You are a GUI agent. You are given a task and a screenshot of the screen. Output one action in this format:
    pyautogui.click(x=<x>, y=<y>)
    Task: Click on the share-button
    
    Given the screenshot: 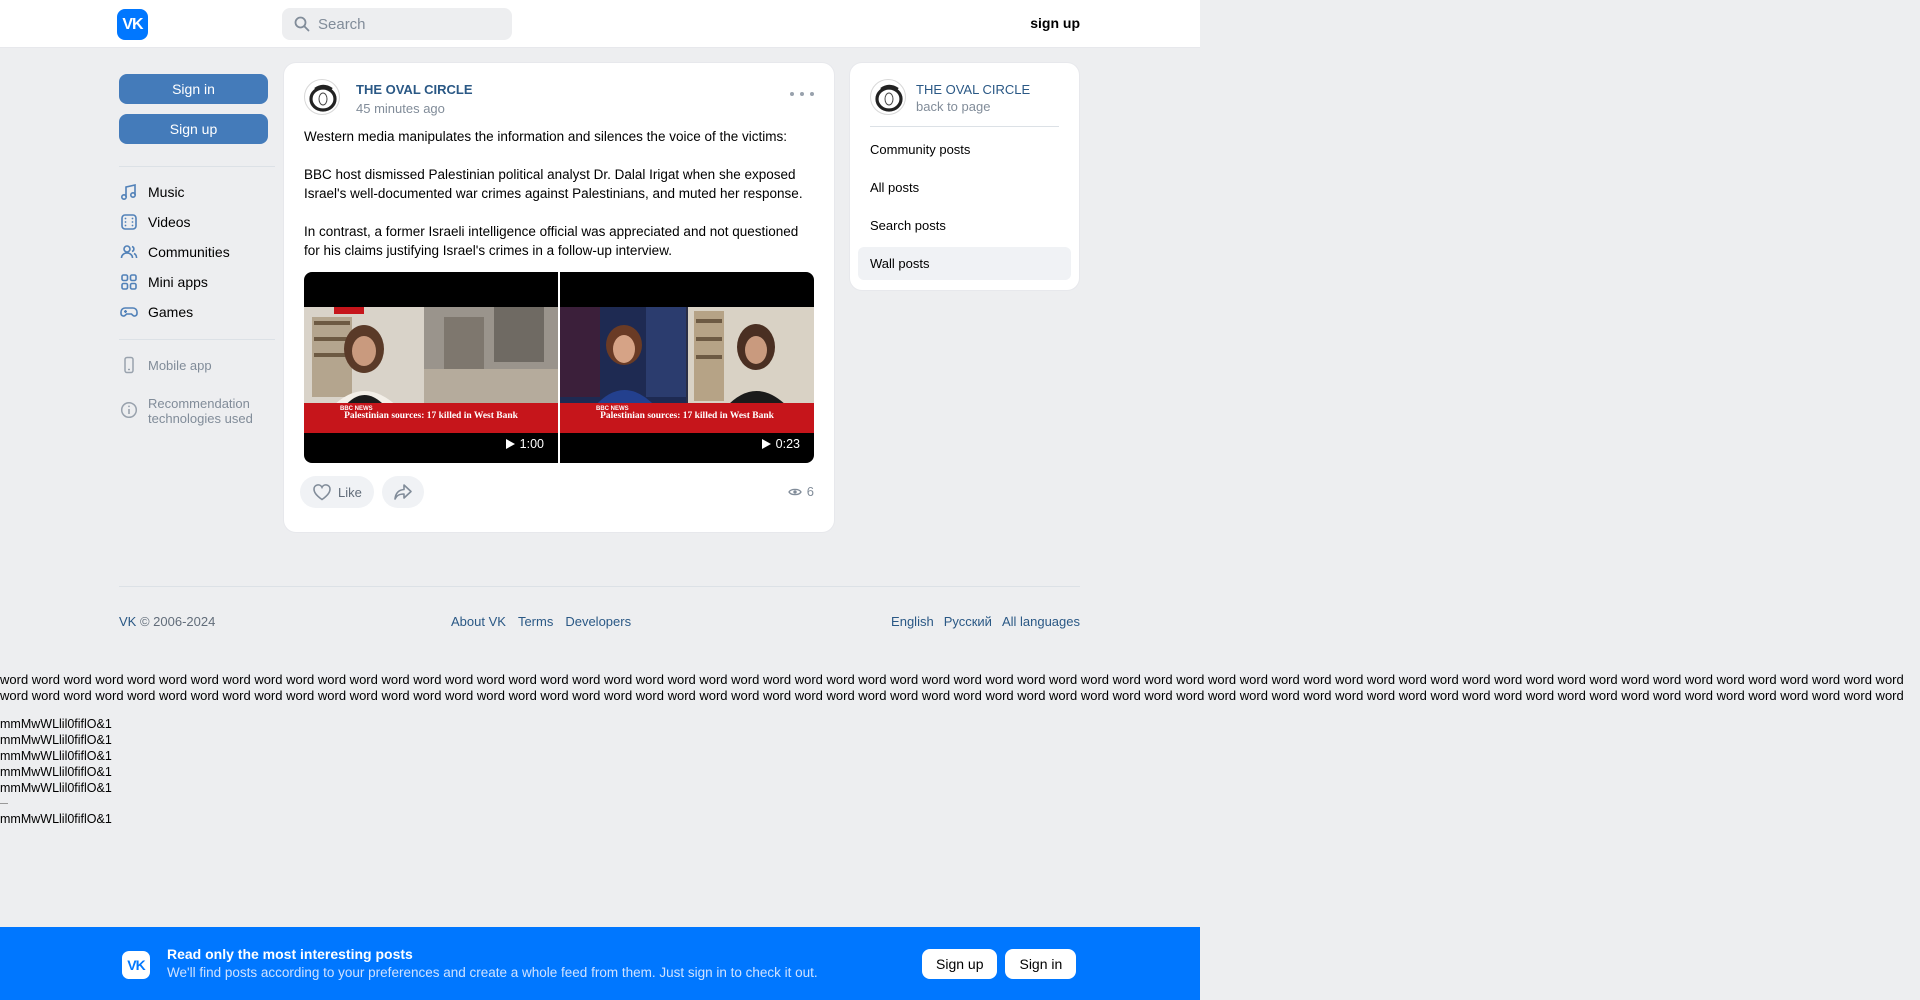 What is the action you would take?
    pyautogui.click(x=402, y=492)
    